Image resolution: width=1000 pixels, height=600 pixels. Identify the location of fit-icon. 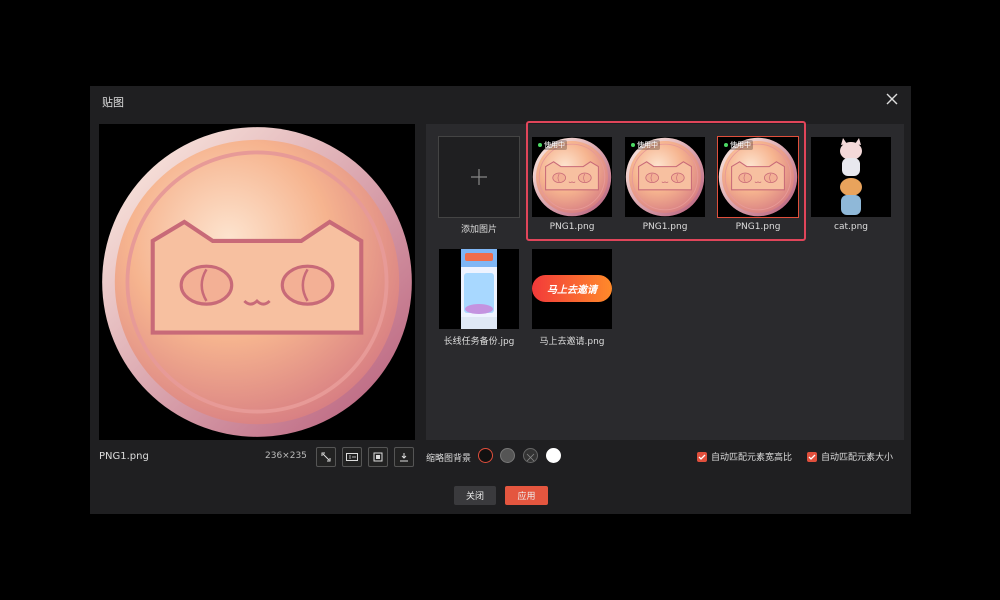
(326, 457).